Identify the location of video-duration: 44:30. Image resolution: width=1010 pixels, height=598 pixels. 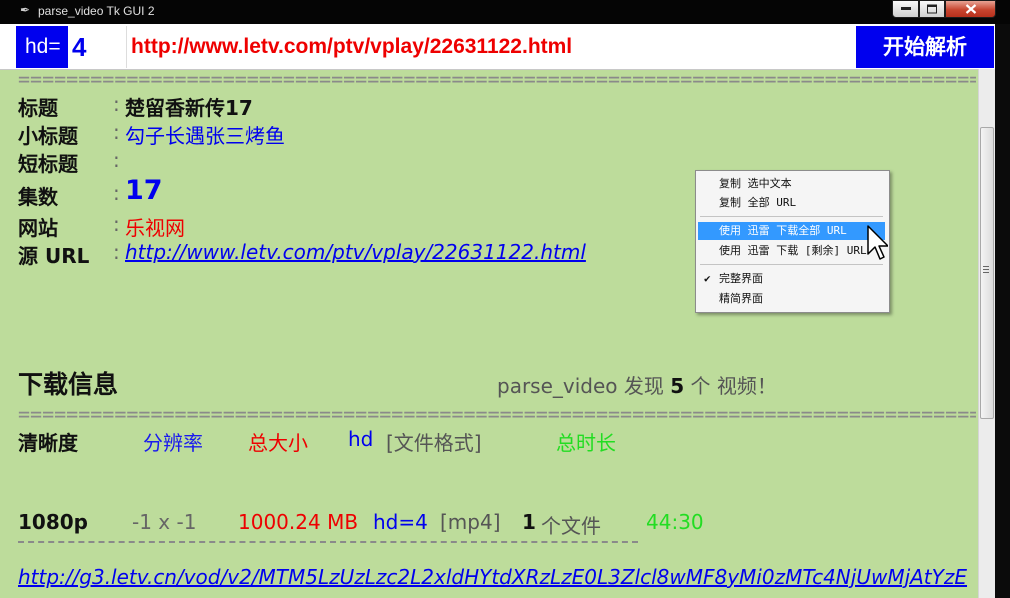
(675, 522).